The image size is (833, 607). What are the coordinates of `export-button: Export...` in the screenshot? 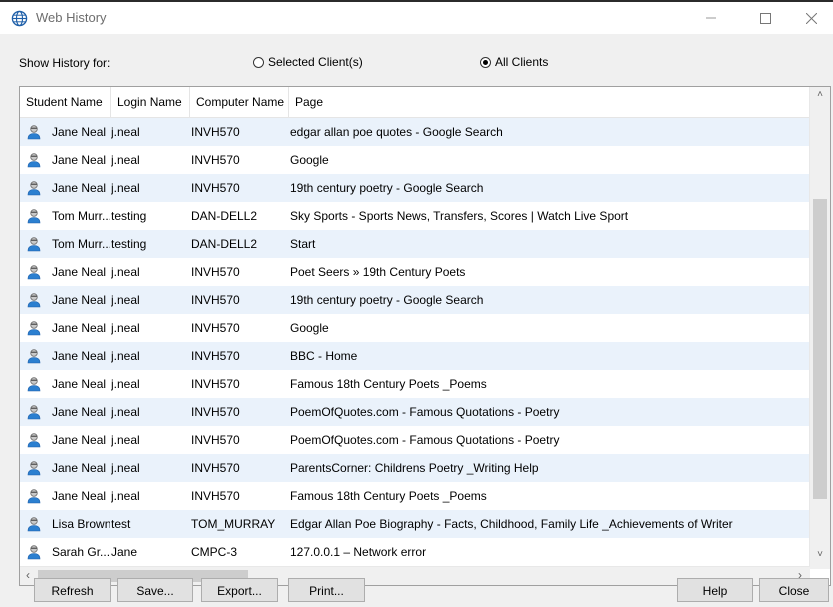 It's located at (239, 590).